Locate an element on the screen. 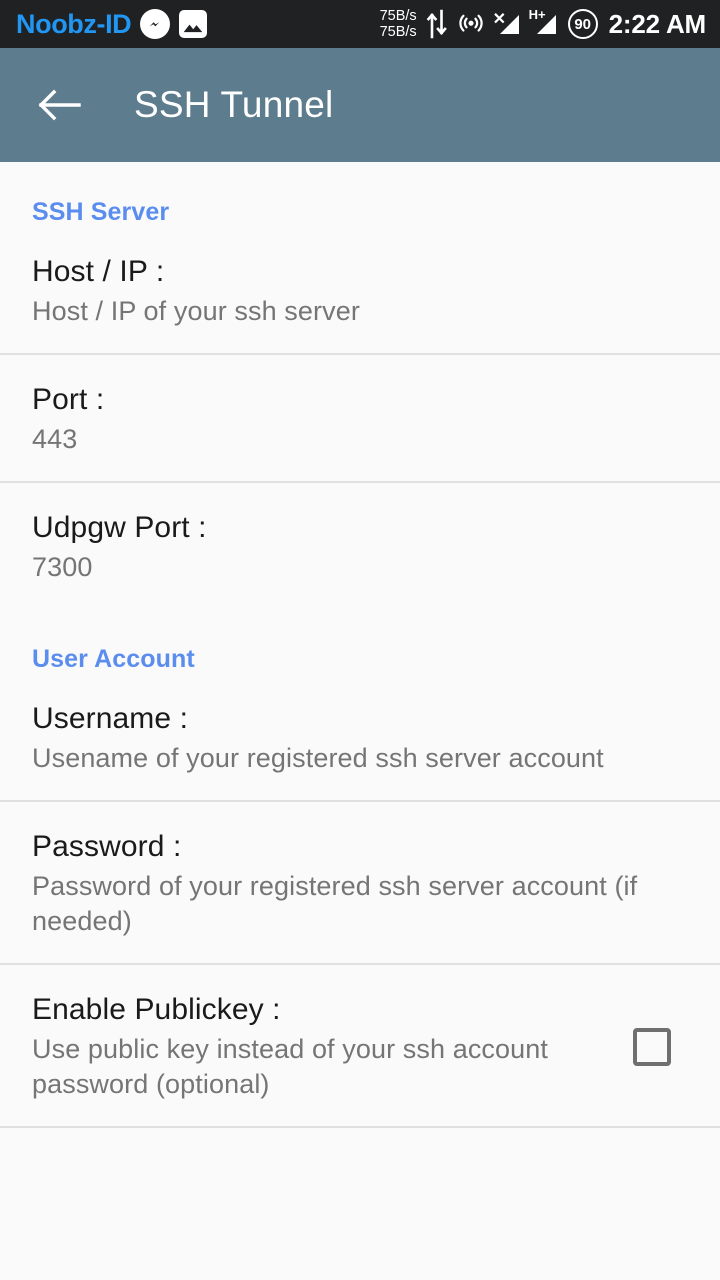 The height and width of the screenshot is (1280, 720). hotspot-icon is located at coordinates (471, 24).